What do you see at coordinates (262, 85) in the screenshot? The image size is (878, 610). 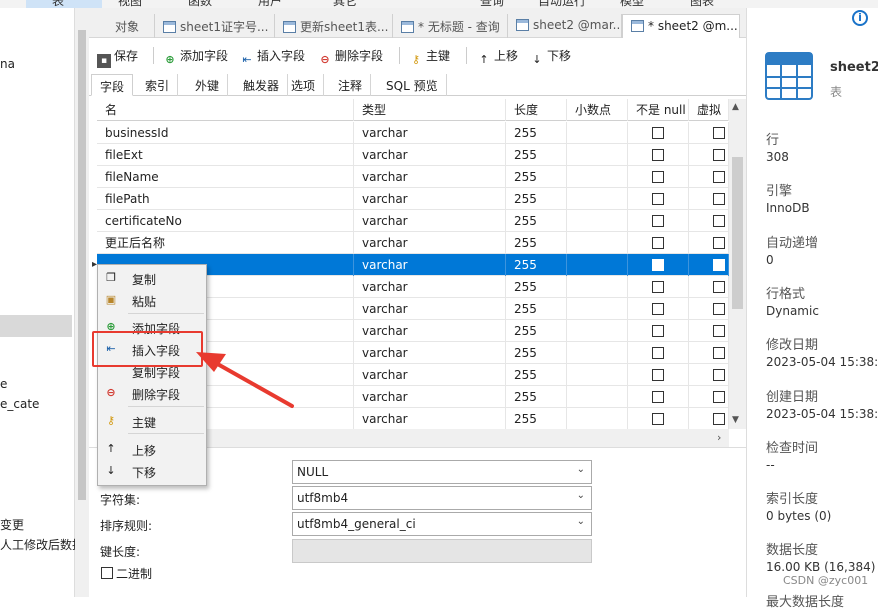 I see `tab-triggers: 触发器` at bounding box center [262, 85].